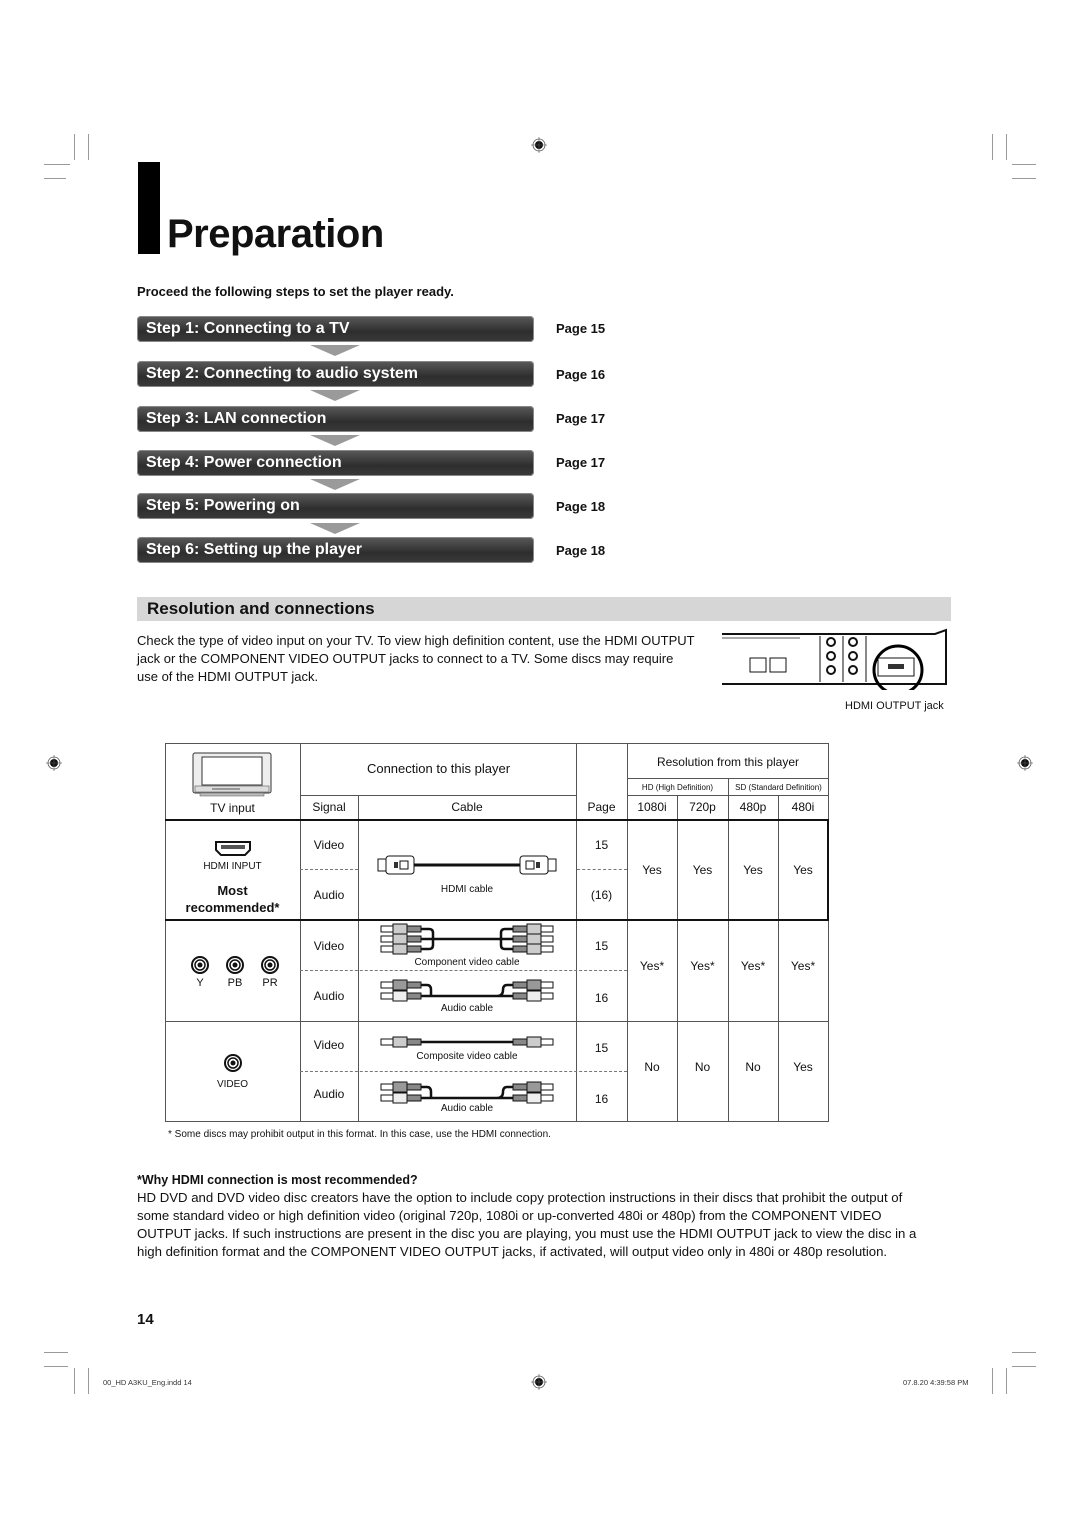 This screenshot has width=1080, height=1528. What do you see at coordinates (275, 234) in the screenshot?
I see `page-title: Preparation` at bounding box center [275, 234].